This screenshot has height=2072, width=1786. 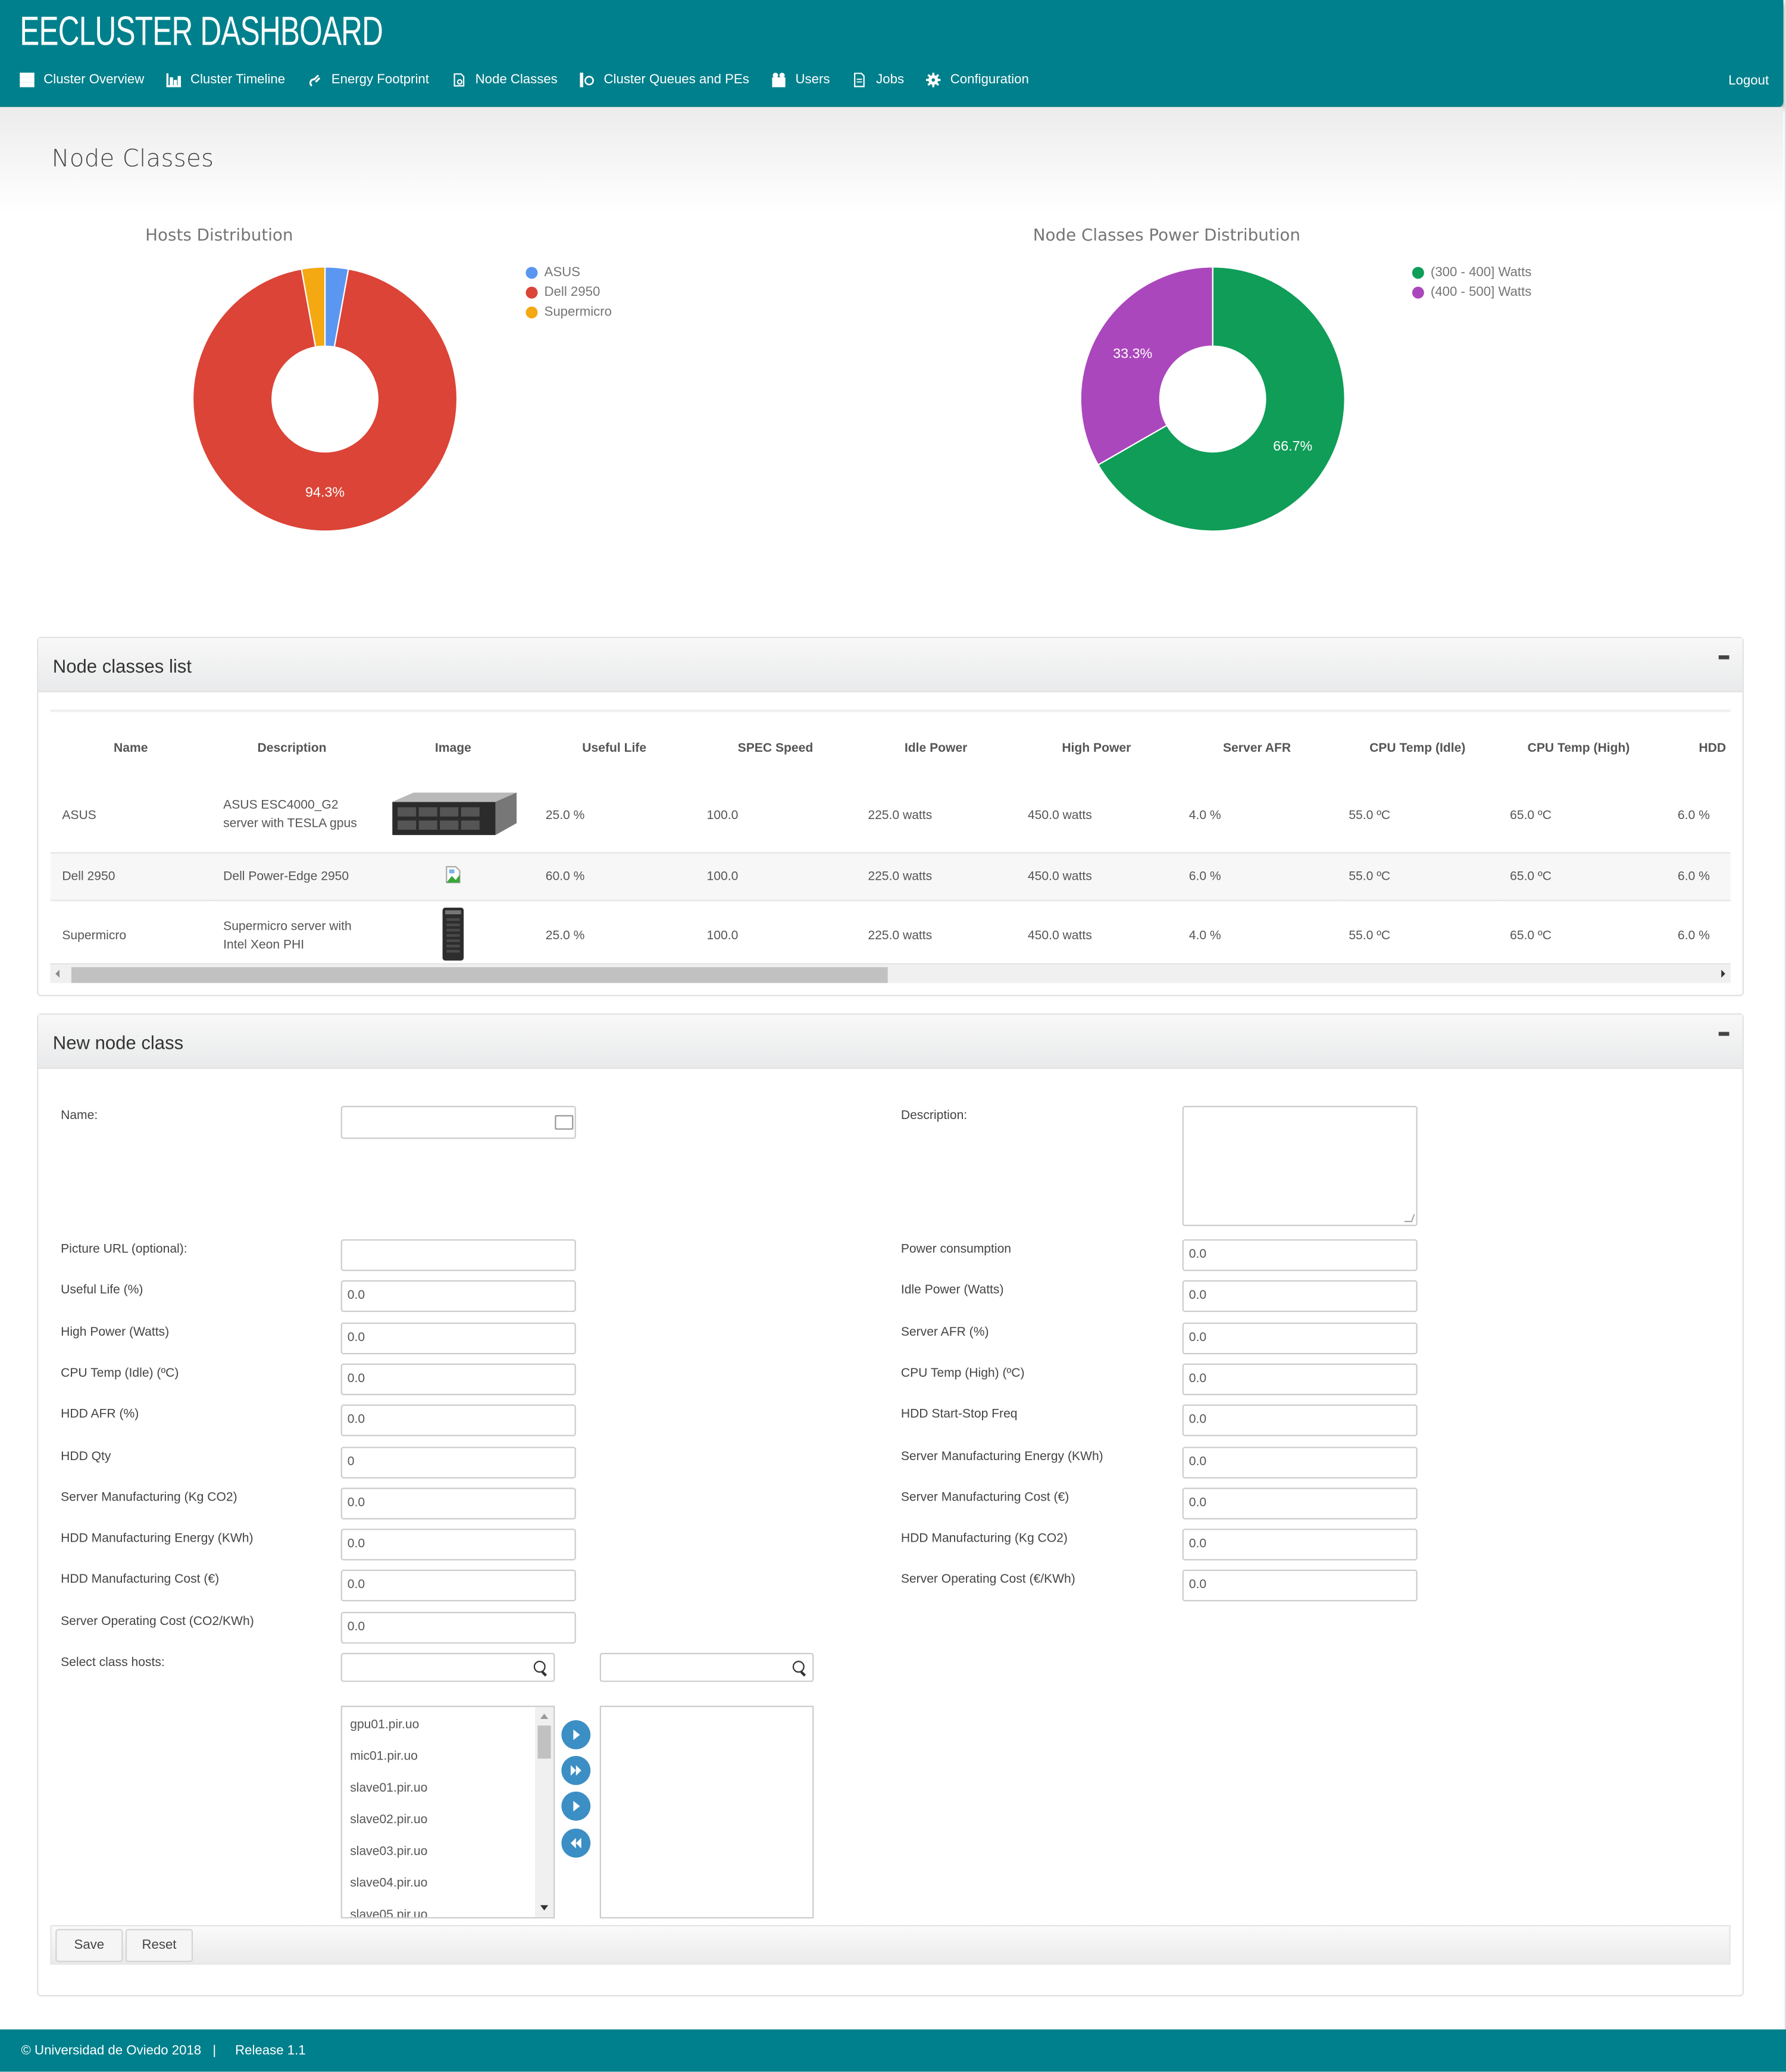 I want to click on cpu-temp-idle-c-input: 0.0, so click(x=458, y=1379).